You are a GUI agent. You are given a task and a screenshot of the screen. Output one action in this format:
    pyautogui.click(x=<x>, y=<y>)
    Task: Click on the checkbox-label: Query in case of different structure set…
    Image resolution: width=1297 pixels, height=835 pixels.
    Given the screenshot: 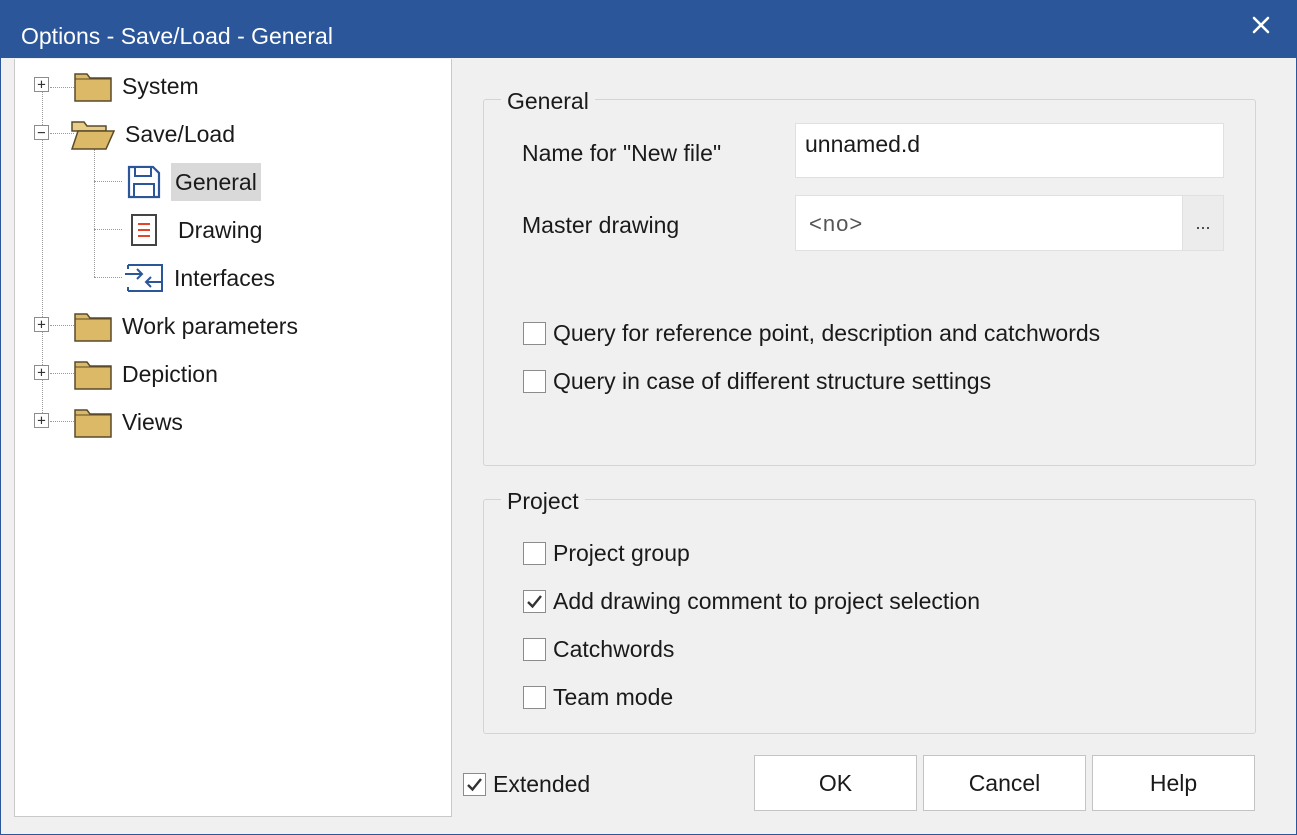 What is the action you would take?
    pyautogui.click(x=772, y=381)
    